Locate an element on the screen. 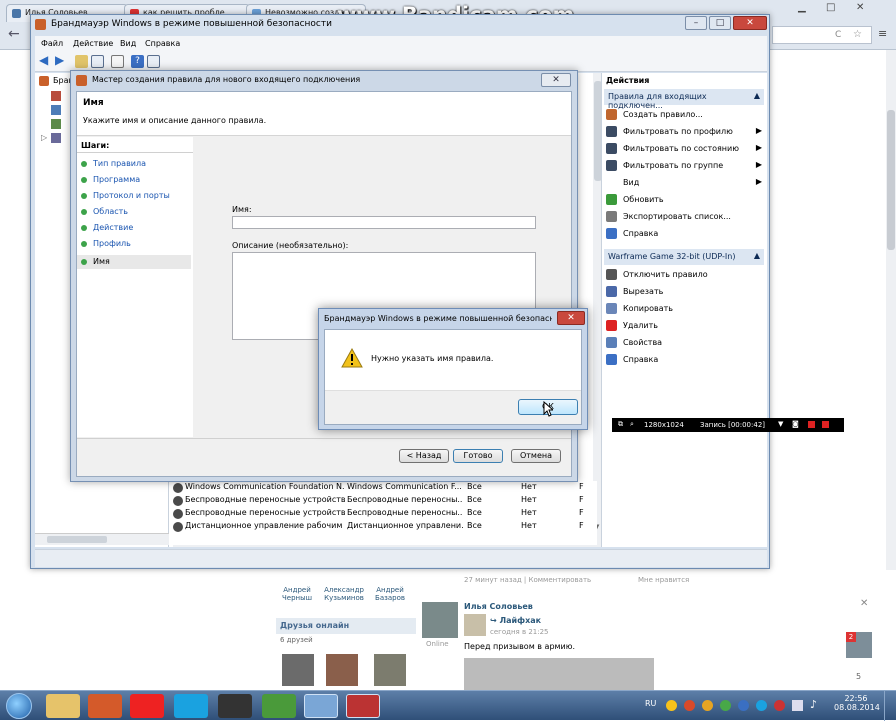 This screenshot has height=721, width=896. tray-volume-icon: ♪ is located at coordinates (813, 704).